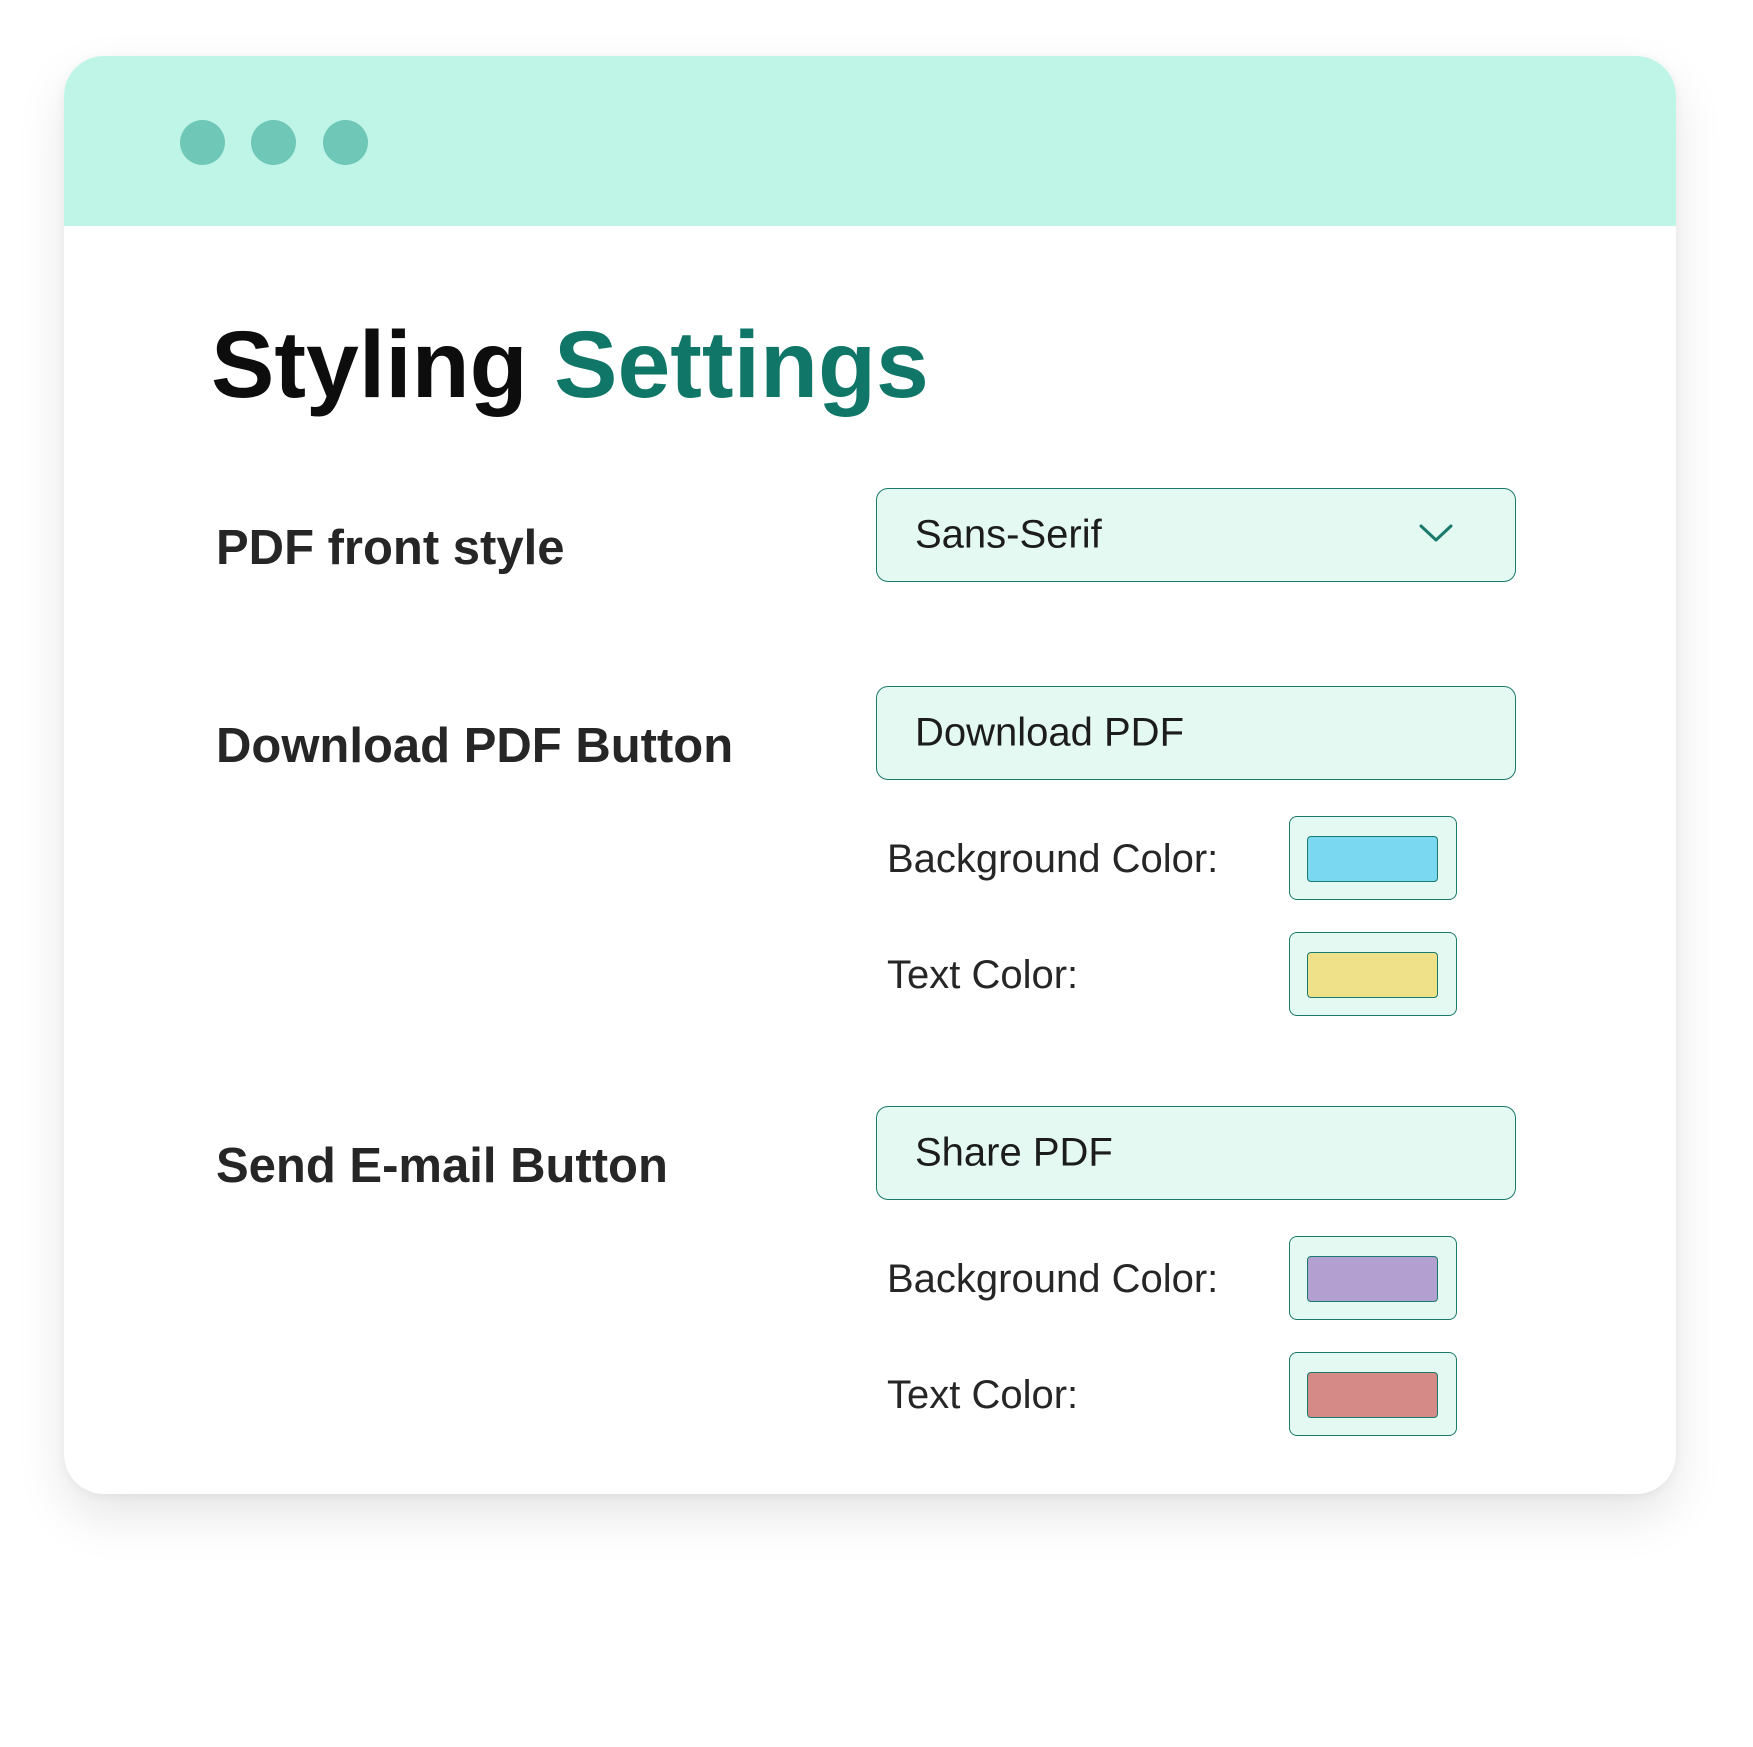  Describe the element at coordinates (1053, 859) in the screenshot. I see `download-background-color-label: Background Color:` at that location.